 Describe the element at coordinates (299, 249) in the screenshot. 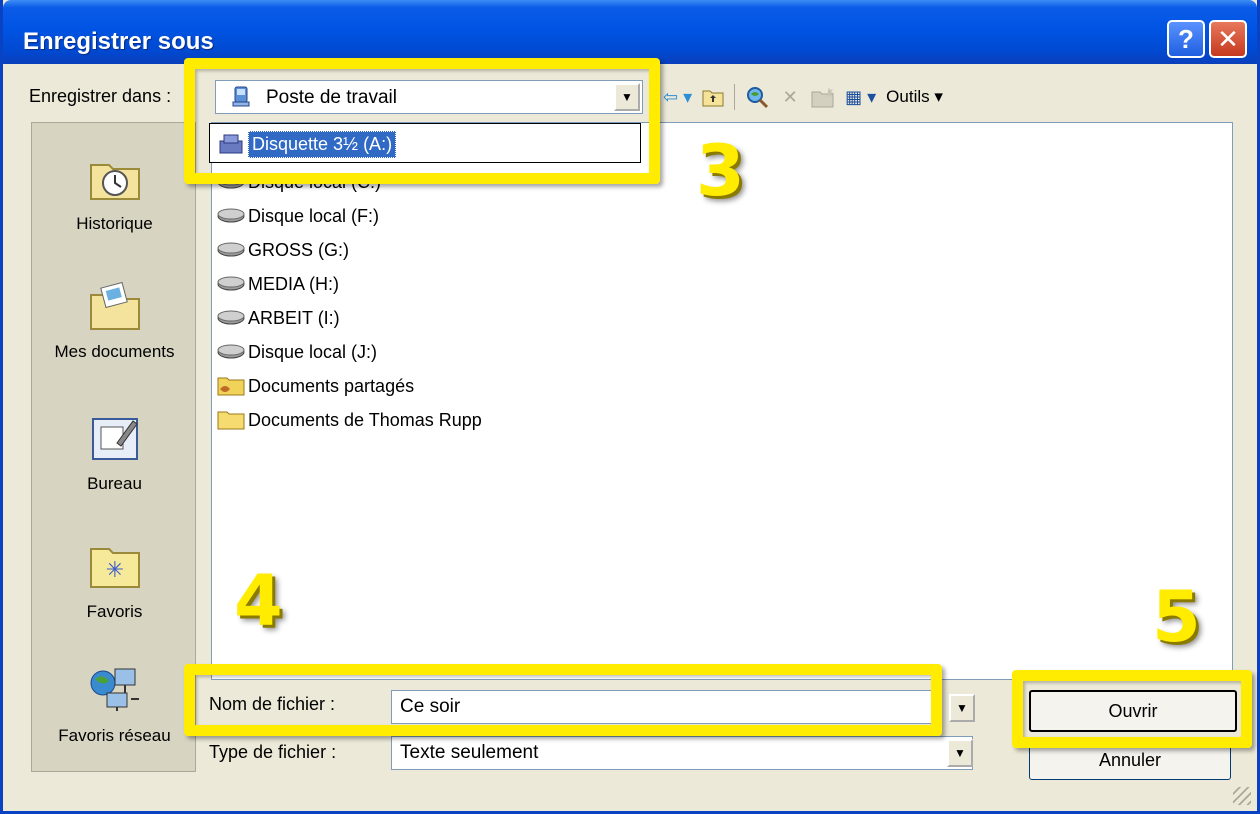

I see `list-item-label: GROSS (G:)` at that location.